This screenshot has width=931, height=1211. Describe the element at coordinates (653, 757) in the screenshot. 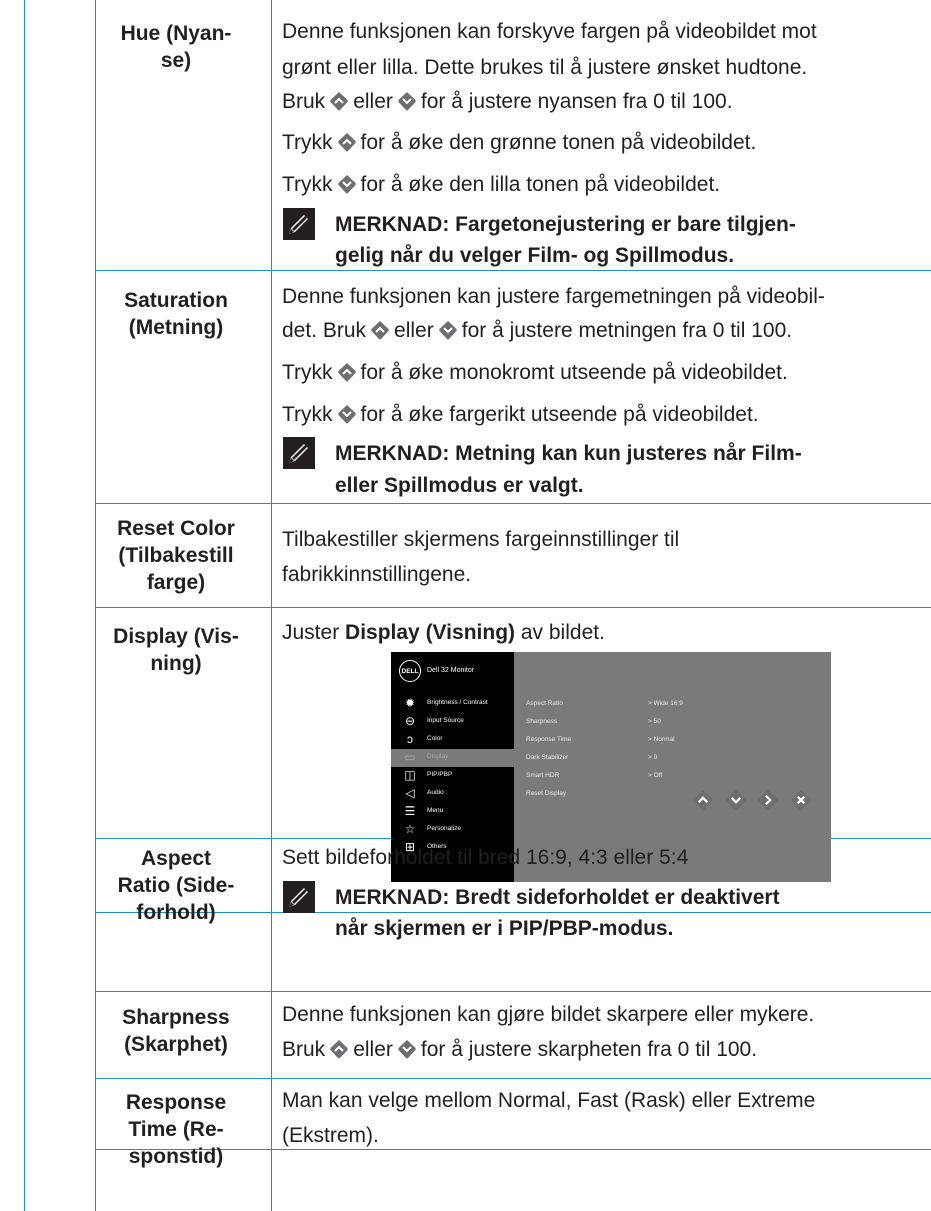

I see `osd-setting-value: > 0` at that location.